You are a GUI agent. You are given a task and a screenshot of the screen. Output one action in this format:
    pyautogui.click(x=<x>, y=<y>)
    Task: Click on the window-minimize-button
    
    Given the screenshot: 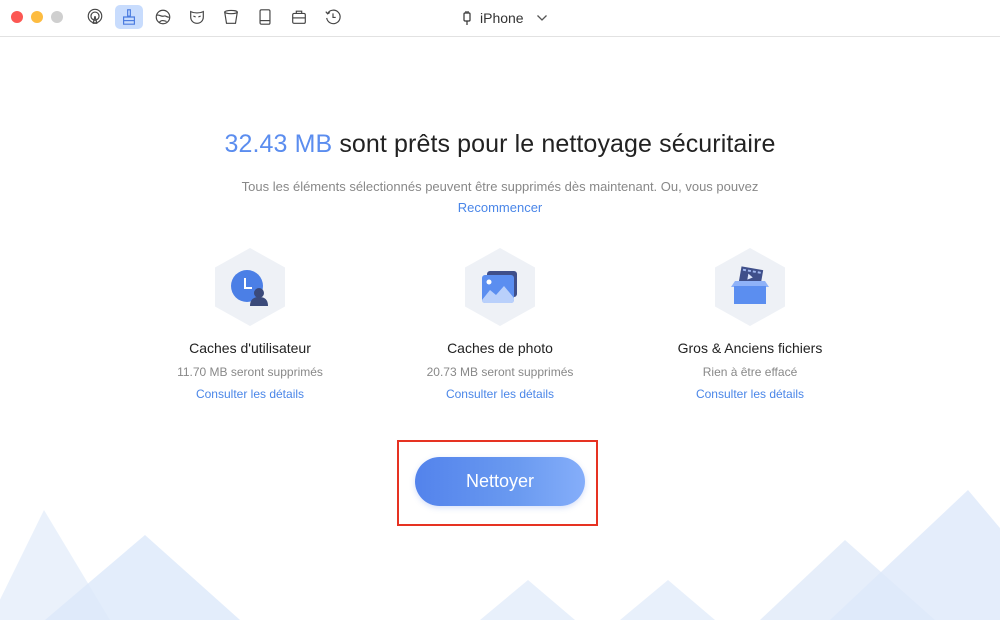 What is the action you would take?
    pyautogui.click(x=37, y=17)
    